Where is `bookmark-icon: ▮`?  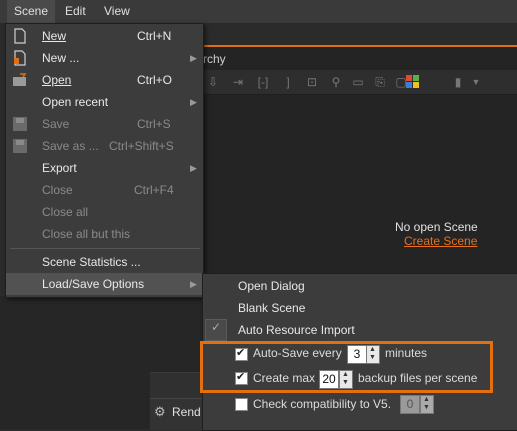 bookmark-icon: ▮ is located at coordinates (458, 82).